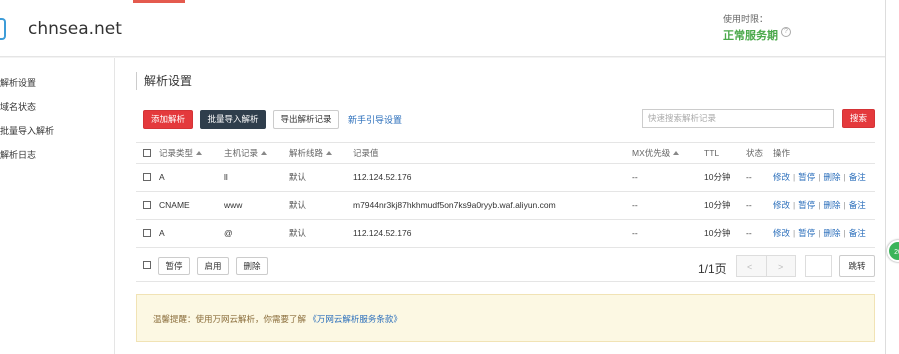  What do you see at coordinates (241, 153) in the screenshot?
I see `col-host-label: 主机记录` at bounding box center [241, 153].